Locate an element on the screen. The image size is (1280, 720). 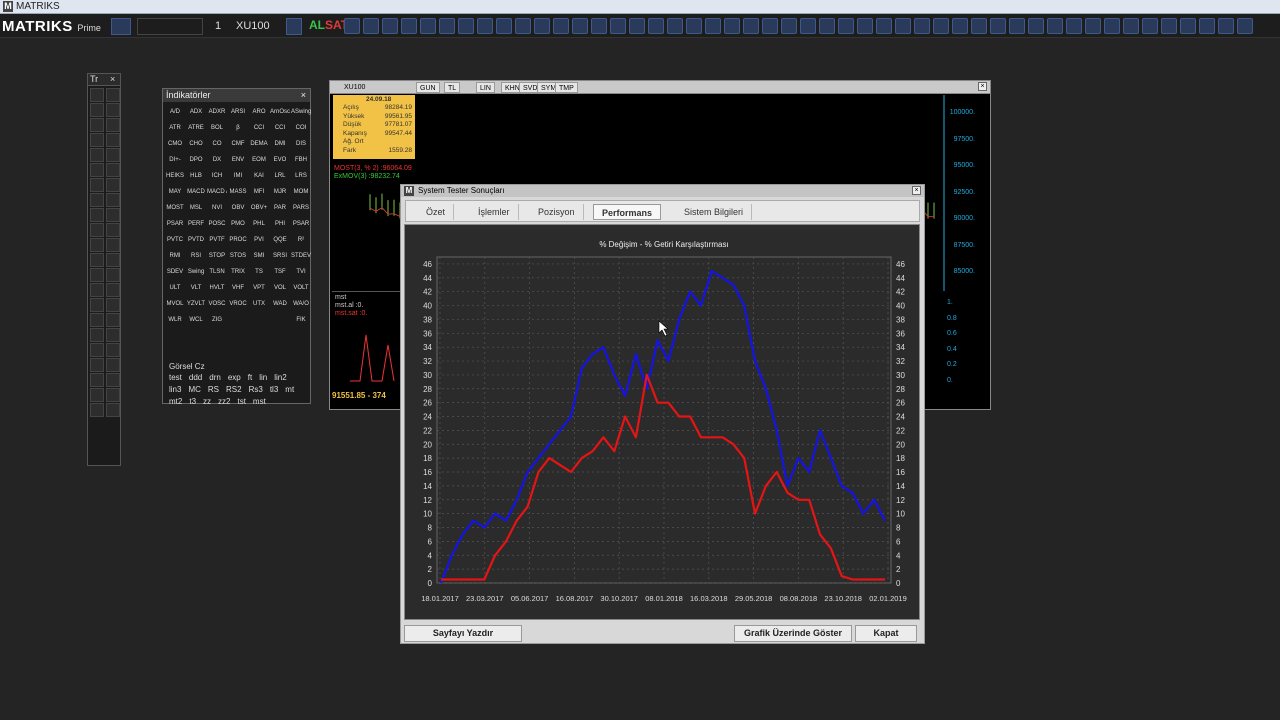
user-indicator-item: mt2 is located at coordinates (175, 401).